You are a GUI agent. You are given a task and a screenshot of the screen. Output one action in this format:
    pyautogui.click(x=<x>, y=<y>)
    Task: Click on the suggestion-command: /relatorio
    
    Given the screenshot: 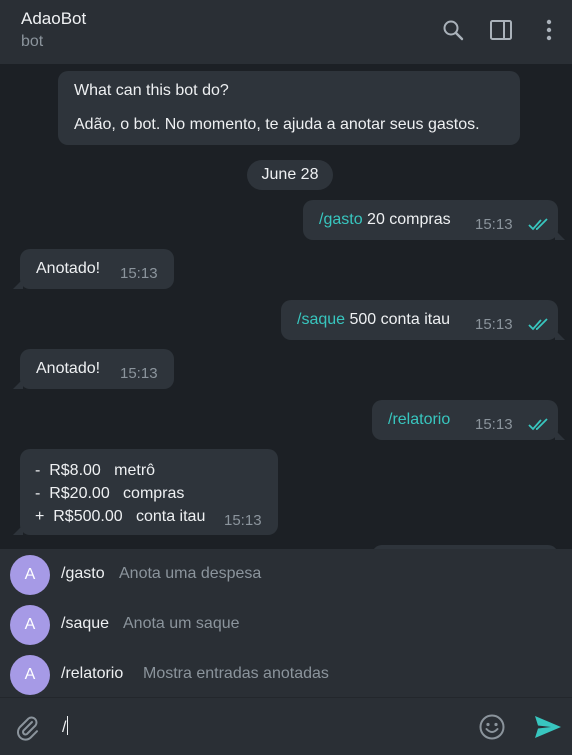 What is the action you would take?
    pyautogui.click(x=92, y=673)
    